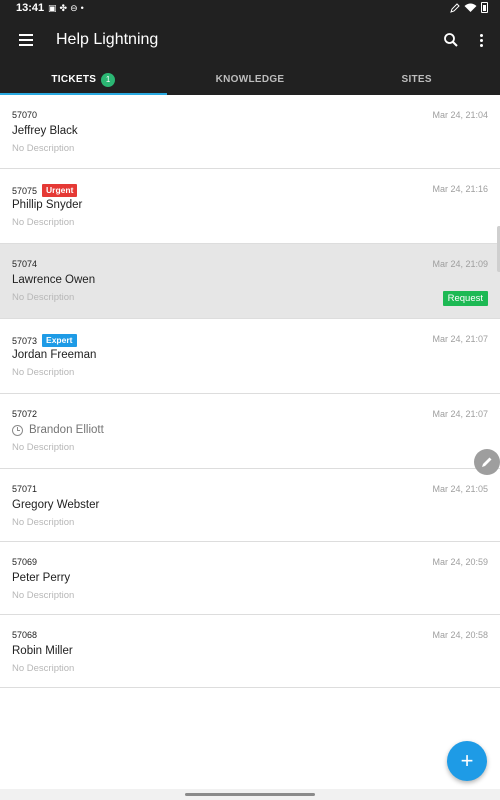 This screenshot has height=800, width=500. I want to click on tab-bar: TICKETS 1 KNOWLEDGE SITES, so click(250, 79).